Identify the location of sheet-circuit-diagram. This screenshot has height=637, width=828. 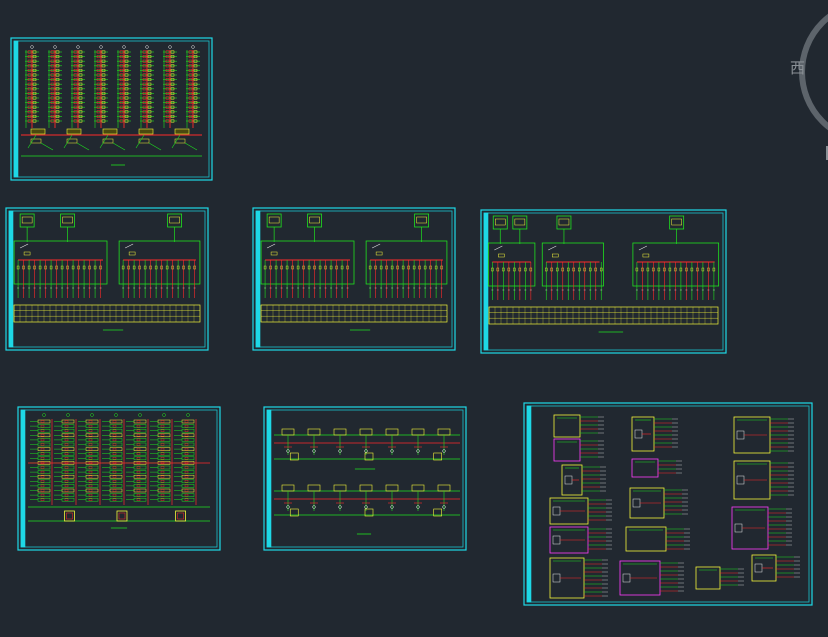
(365, 478).